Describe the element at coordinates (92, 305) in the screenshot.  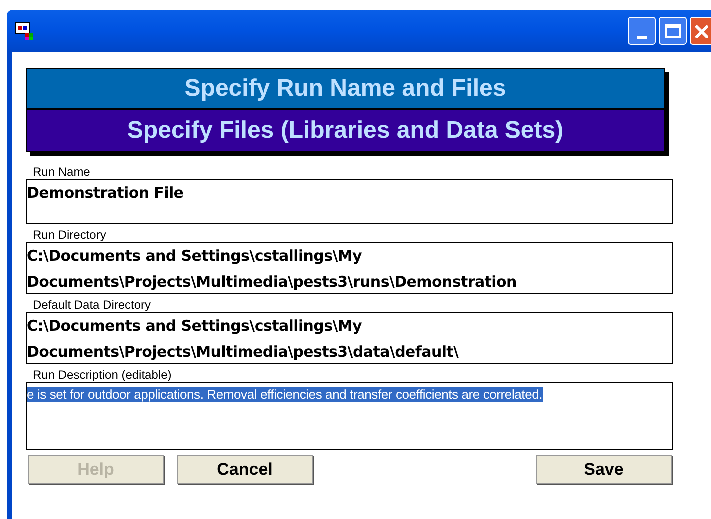
I see `field-label: Default Data Directory` at that location.